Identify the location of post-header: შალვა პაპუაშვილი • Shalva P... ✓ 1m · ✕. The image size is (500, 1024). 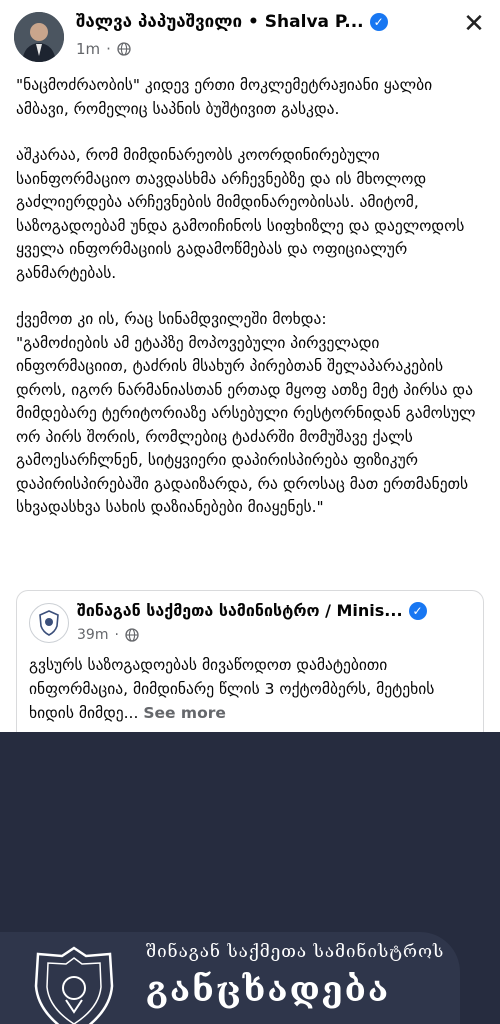
(250, 31).